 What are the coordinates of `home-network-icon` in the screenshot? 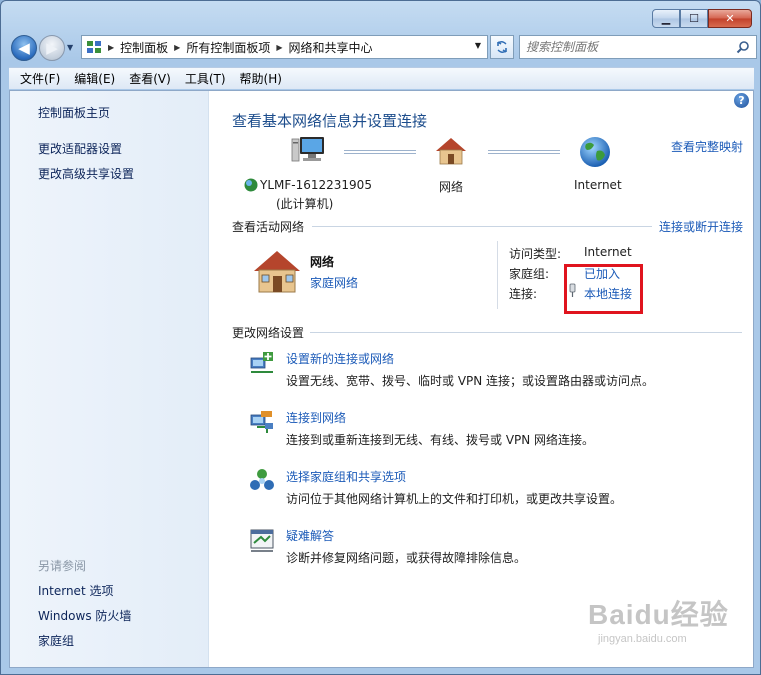 It's located at (277, 272).